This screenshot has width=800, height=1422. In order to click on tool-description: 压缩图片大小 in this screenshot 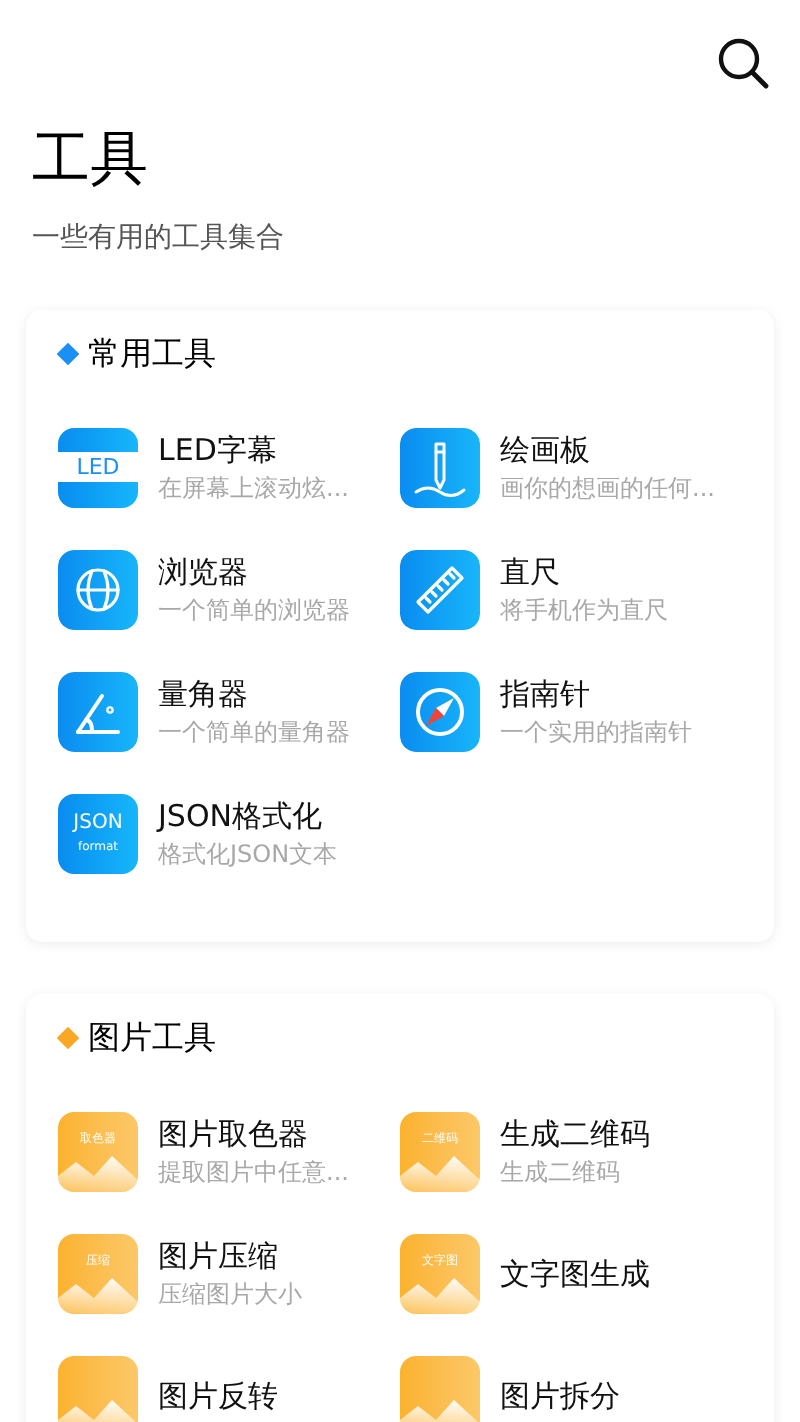, I will do `click(230, 1294)`.